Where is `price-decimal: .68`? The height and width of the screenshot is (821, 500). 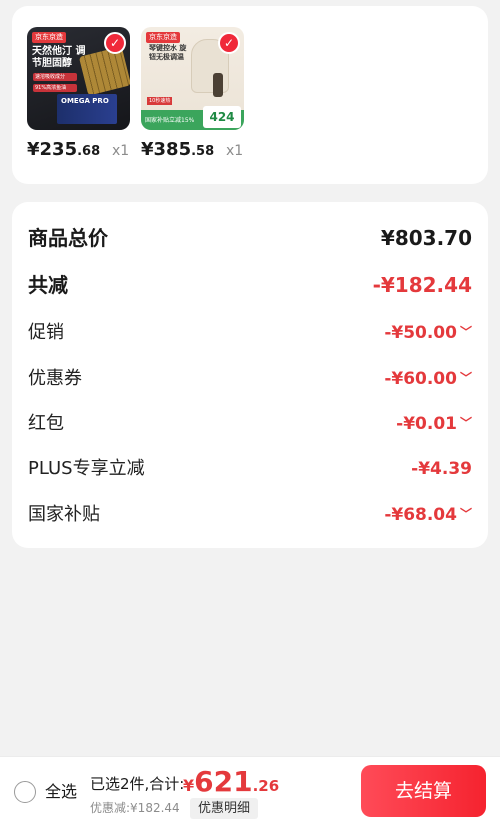 price-decimal: .68 is located at coordinates (89, 151).